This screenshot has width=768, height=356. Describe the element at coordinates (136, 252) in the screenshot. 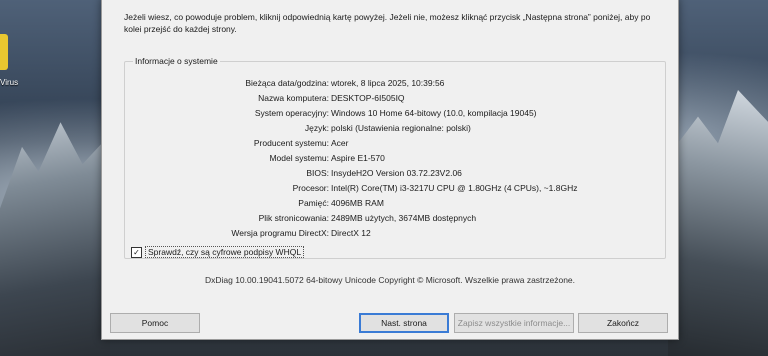

I see `whql-checkbox: ✓` at that location.